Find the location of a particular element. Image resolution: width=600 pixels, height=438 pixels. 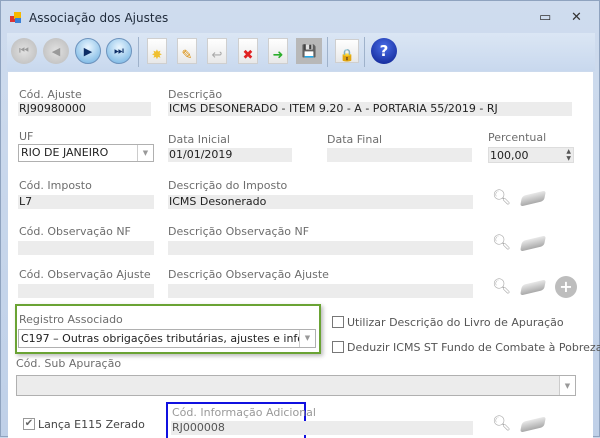

data-final-label: Data Final is located at coordinates (355, 139).